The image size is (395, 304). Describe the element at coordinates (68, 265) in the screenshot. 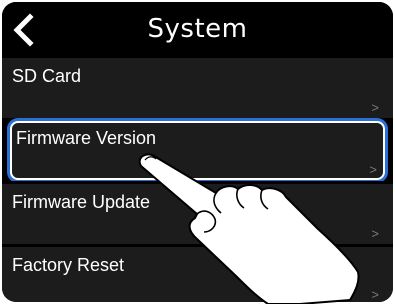

I see `menu-item-label: Factory Reset` at that location.